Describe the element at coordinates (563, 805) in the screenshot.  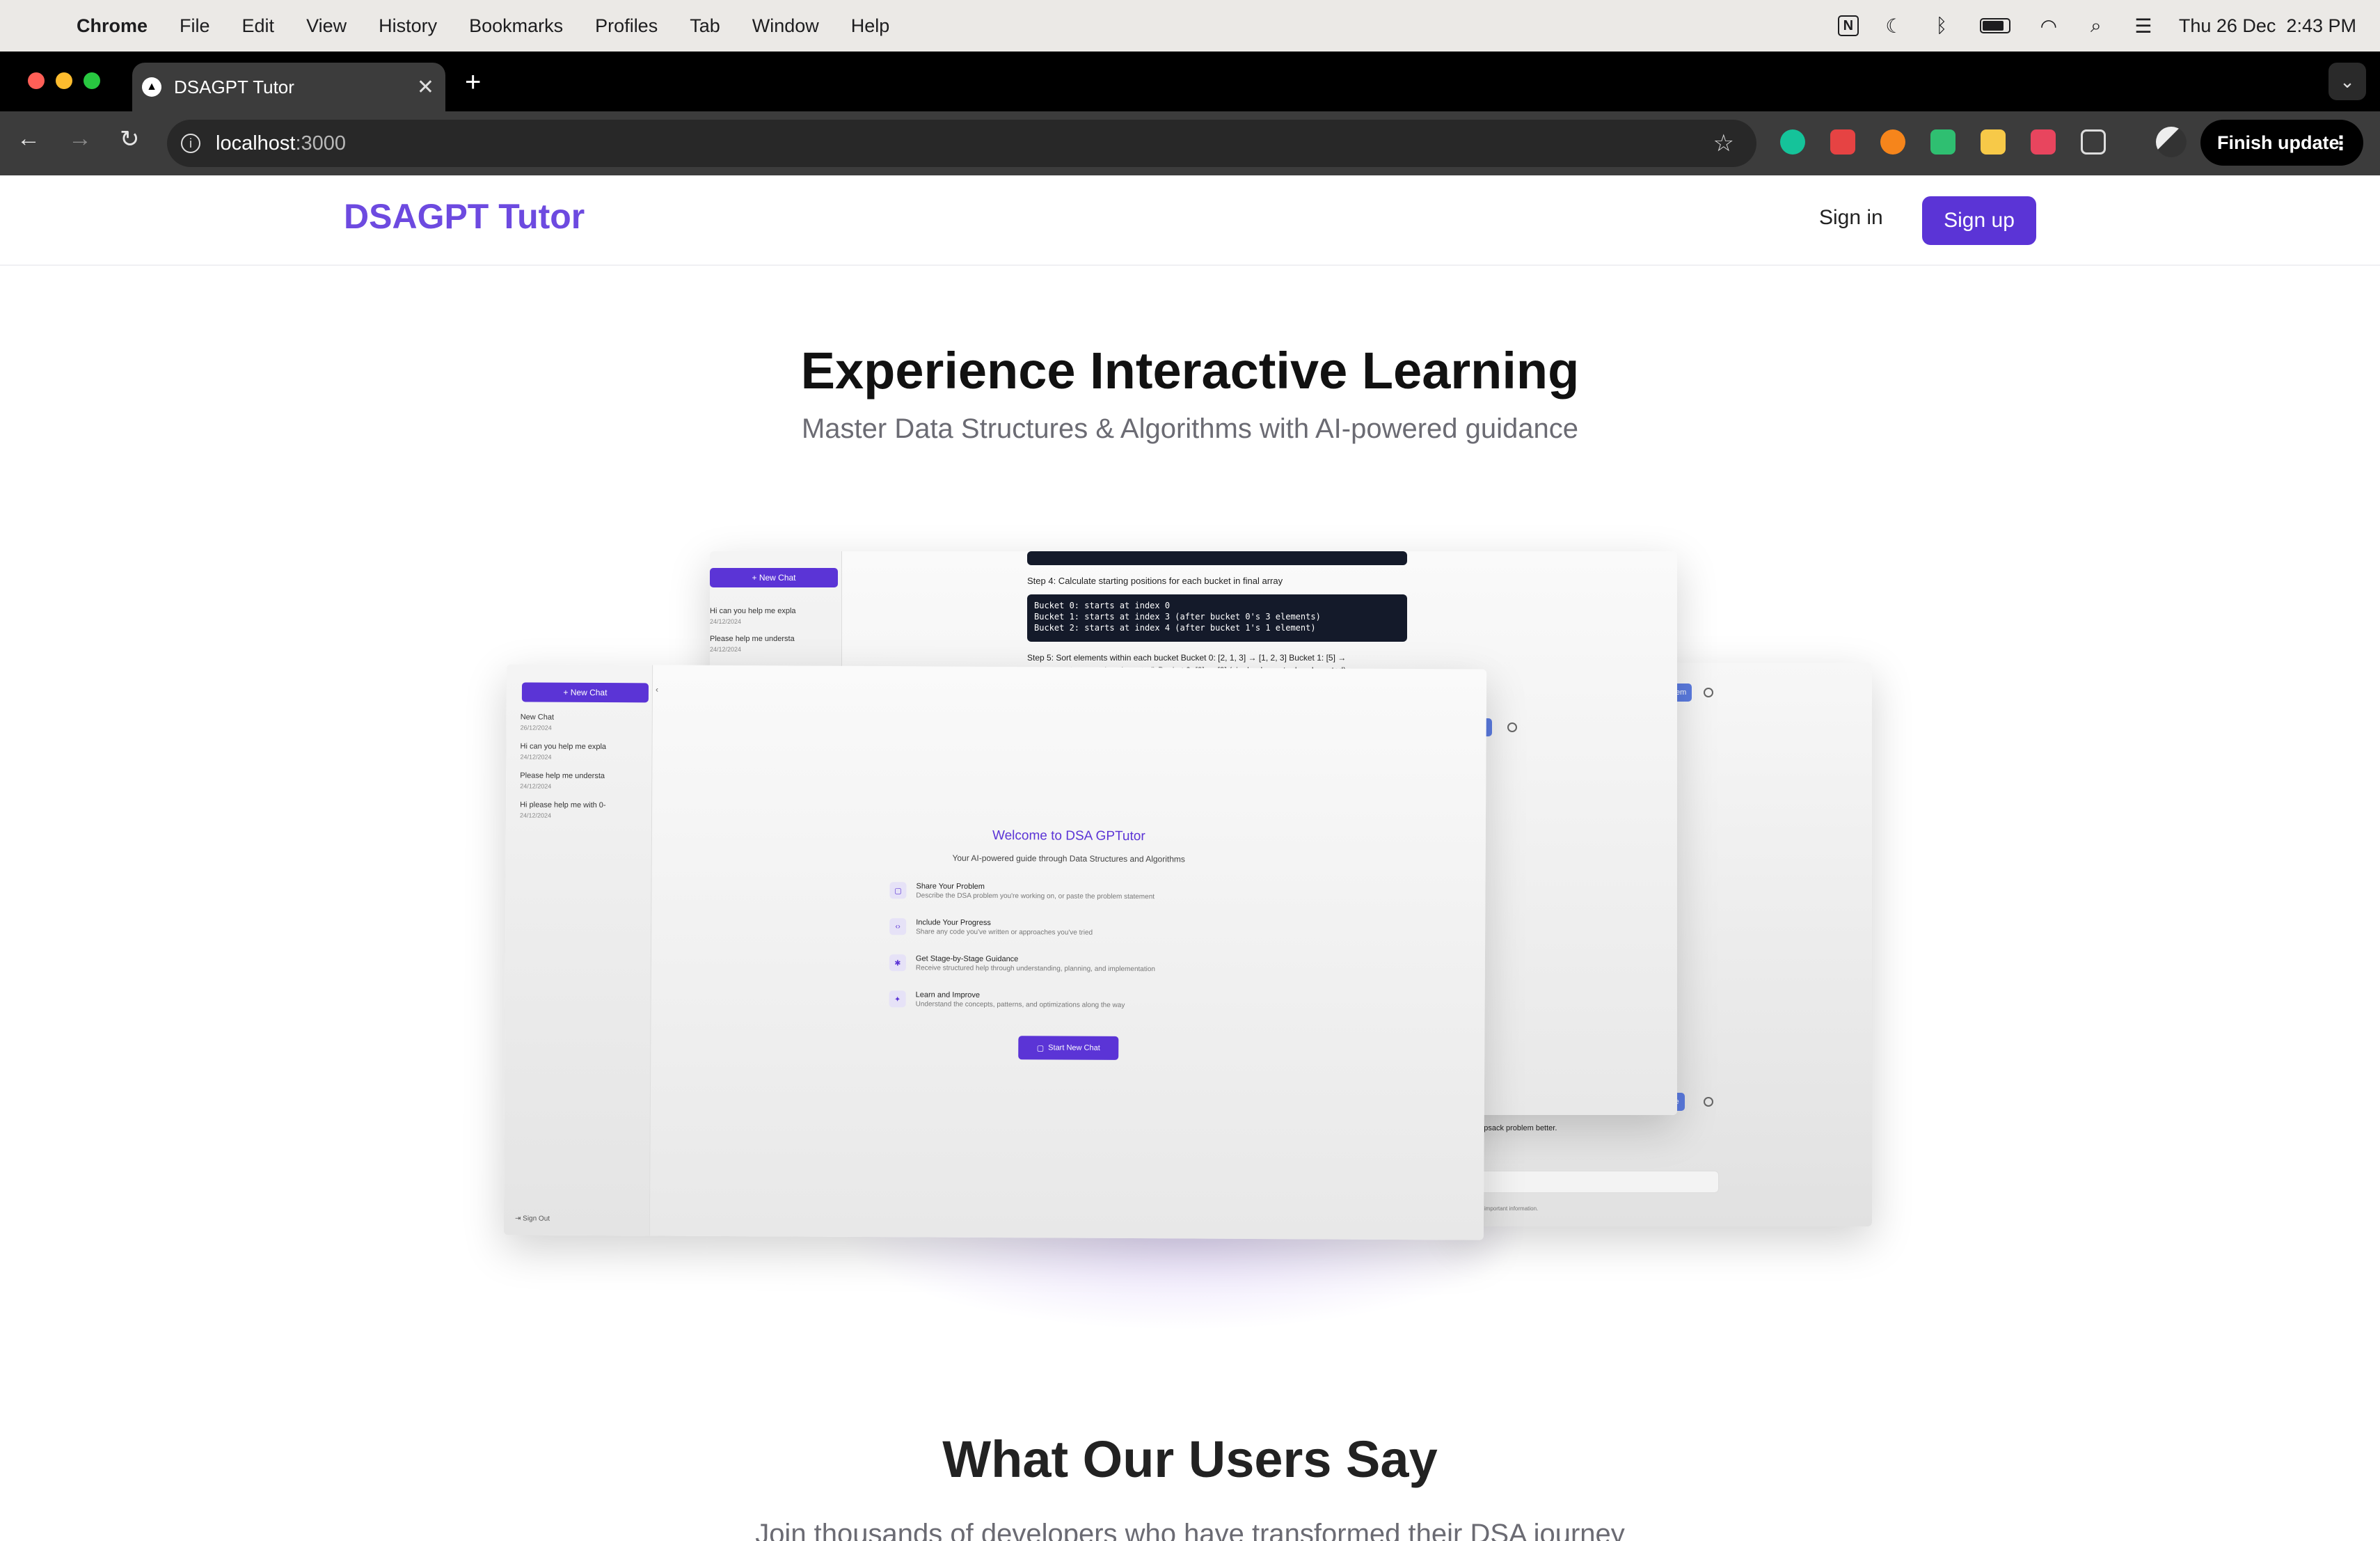
I see `preview-chat-item: Hi please help me with 0-` at that location.